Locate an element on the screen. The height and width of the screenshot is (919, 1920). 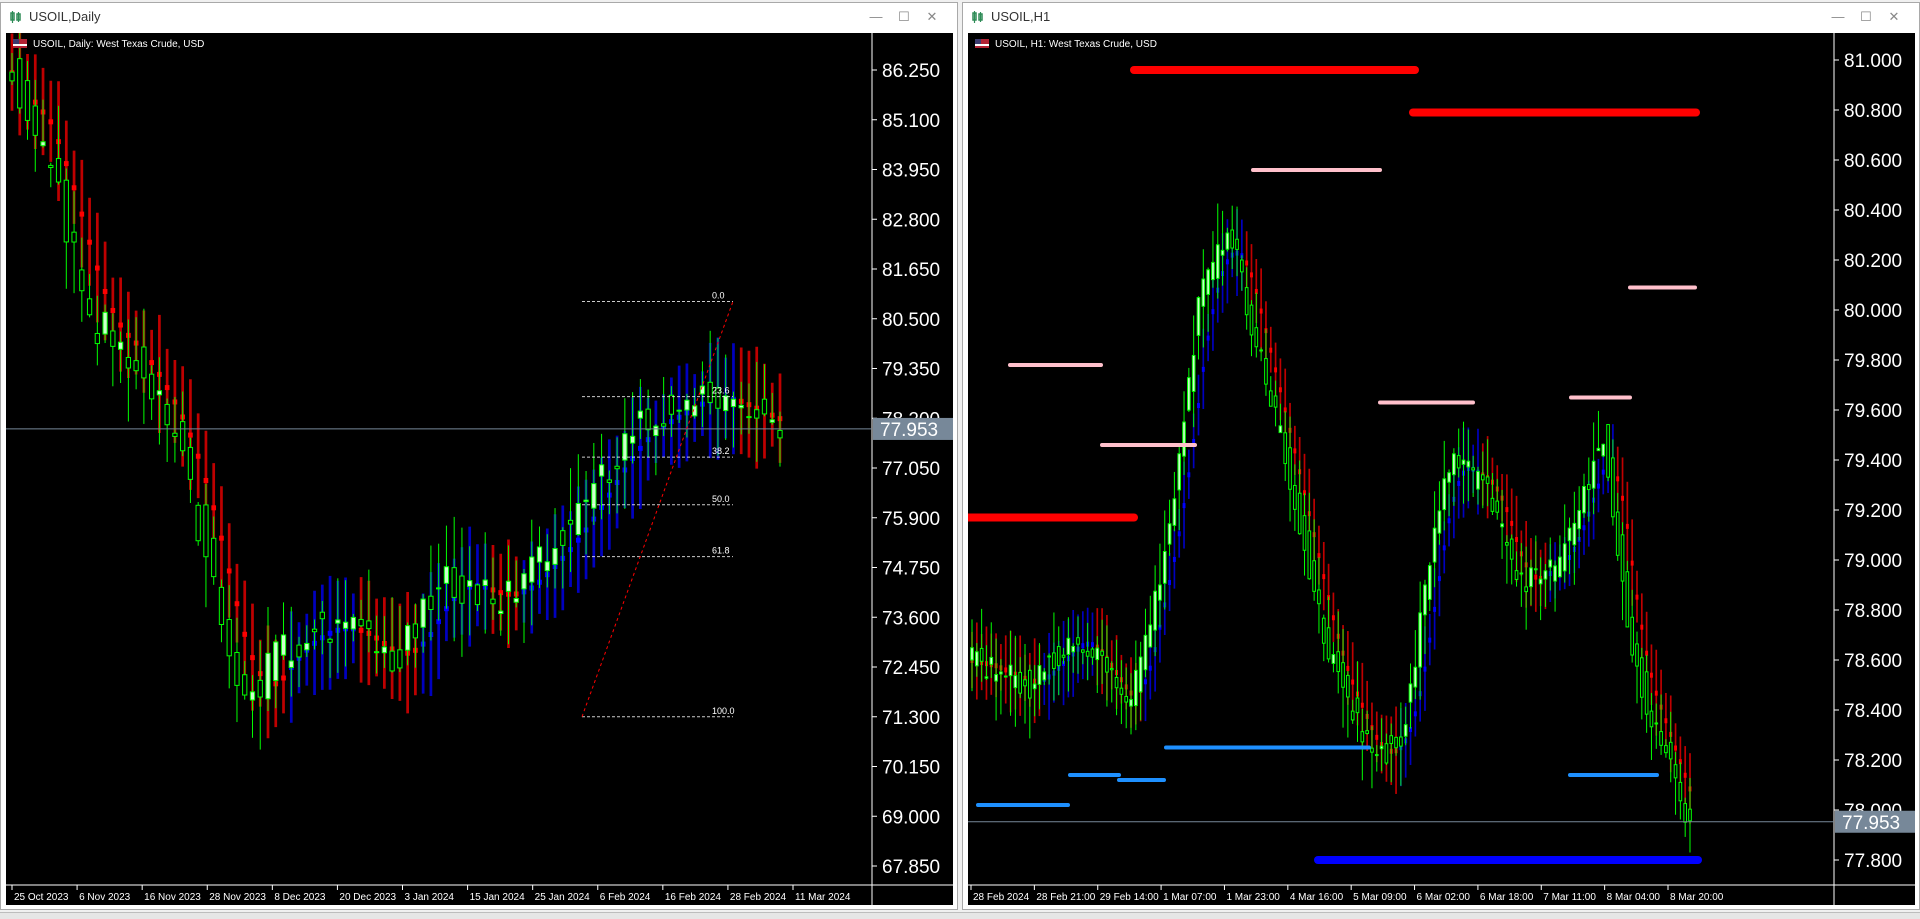
price-tick-label: 79.800 is located at coordinates (1873, 361).